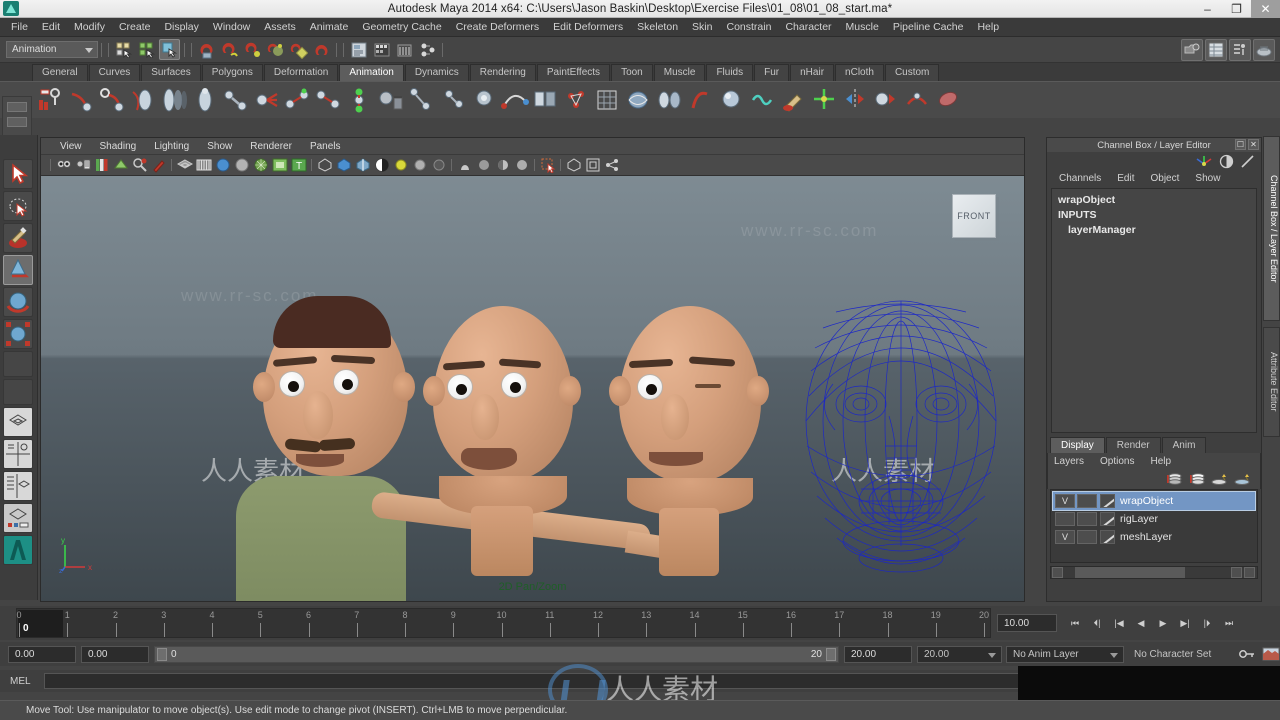 The width and height of the screenshot is (1280, 720). What do you see at coordinates (42, 654) in the screenshot?
I see `animation-start-field: 0.00` at bounding box center [42, 654].